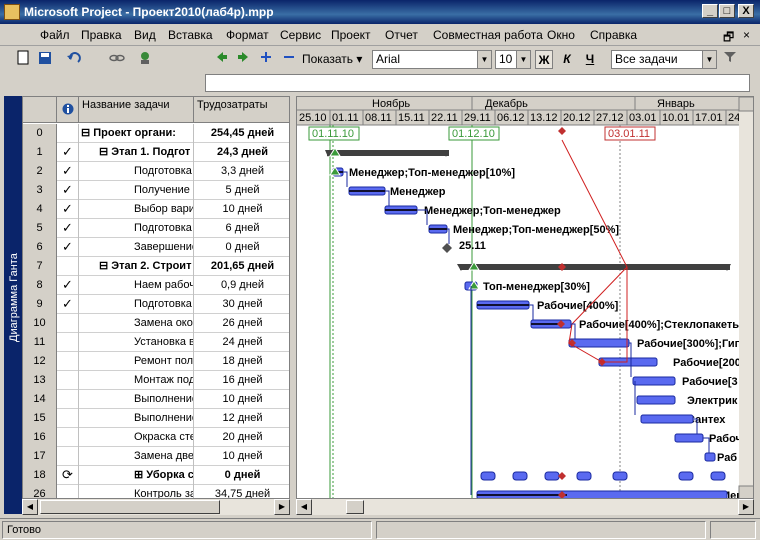  What do you see at coordinates (55, 35) in the screenshot?
I see `menu-file: Файл` at bounding box center [55, 35].